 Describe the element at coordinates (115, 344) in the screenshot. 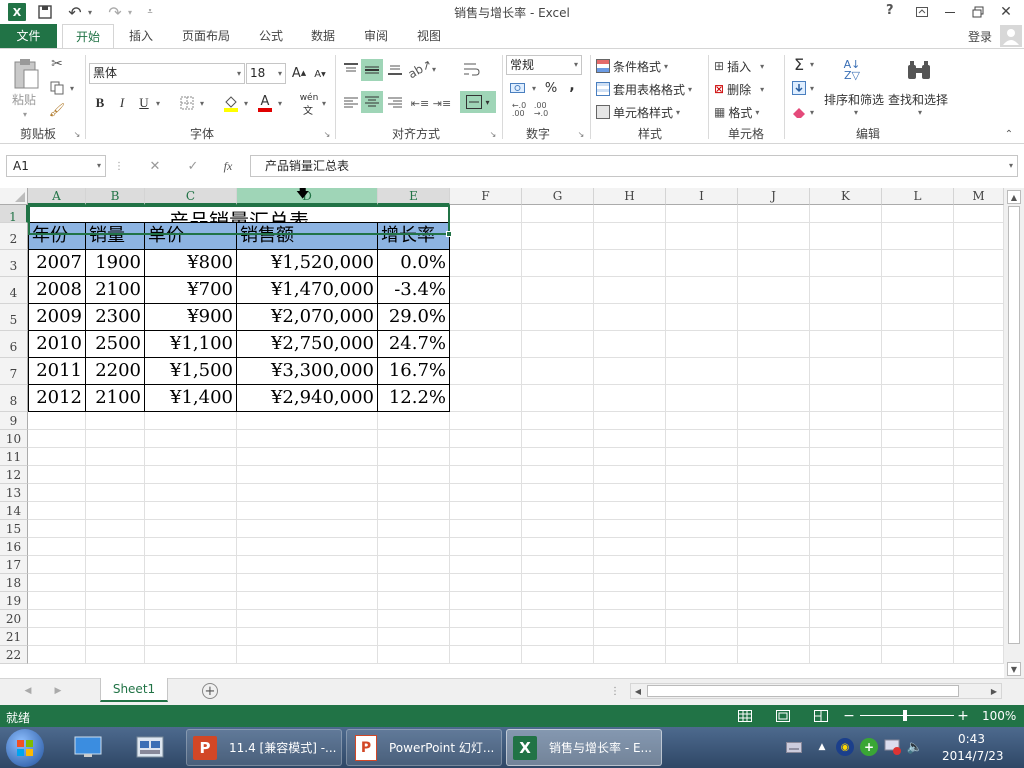

I see `data-cell: 2500` at that location.